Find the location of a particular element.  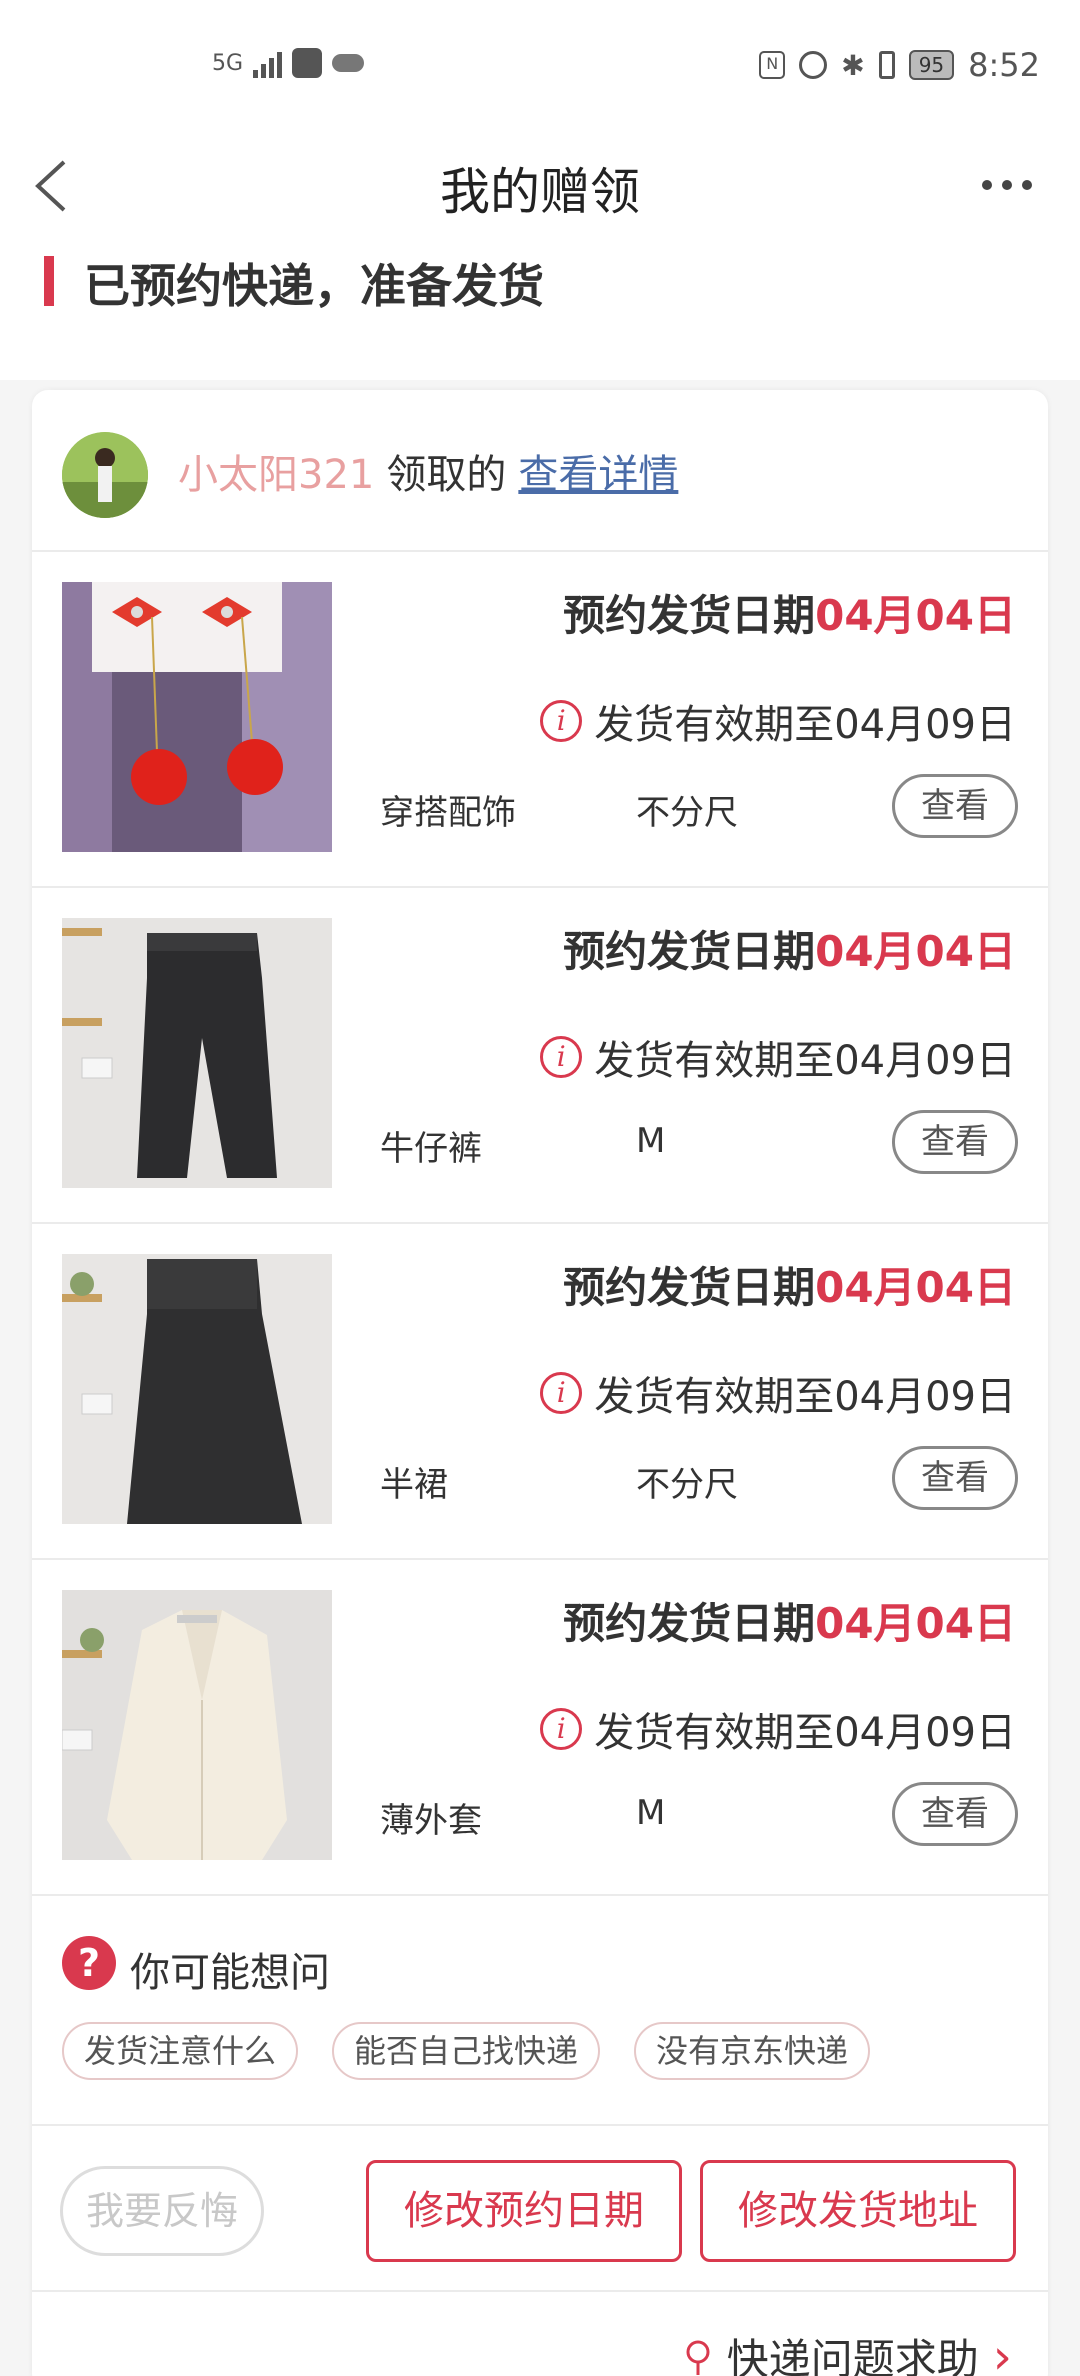

item-image-earrings is located at coordinates (197, 717).